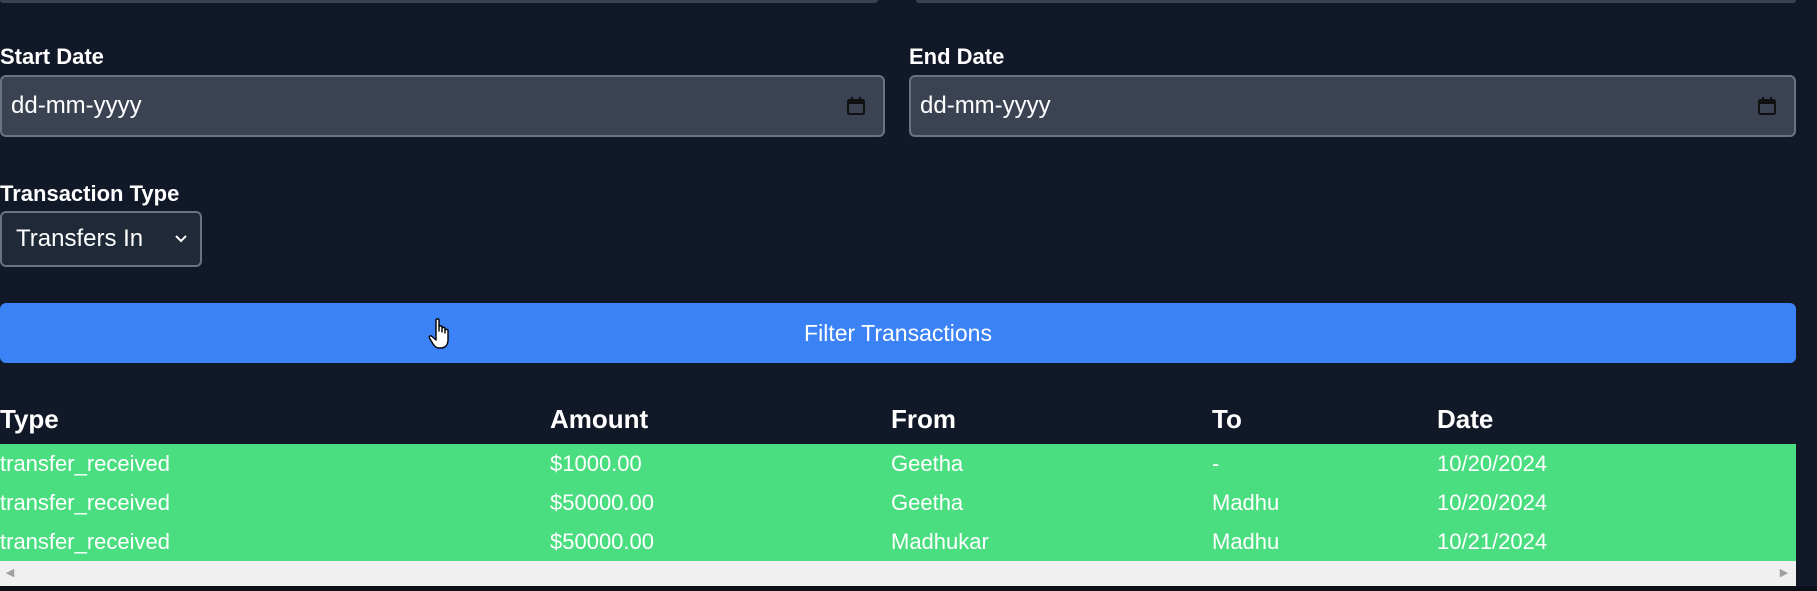 The height and width of the screenshot is (591, 1817). Describe the element at coordinates (80, 238) in the screenshot. I see `transaction-type-selected: Transfers In` at that location.